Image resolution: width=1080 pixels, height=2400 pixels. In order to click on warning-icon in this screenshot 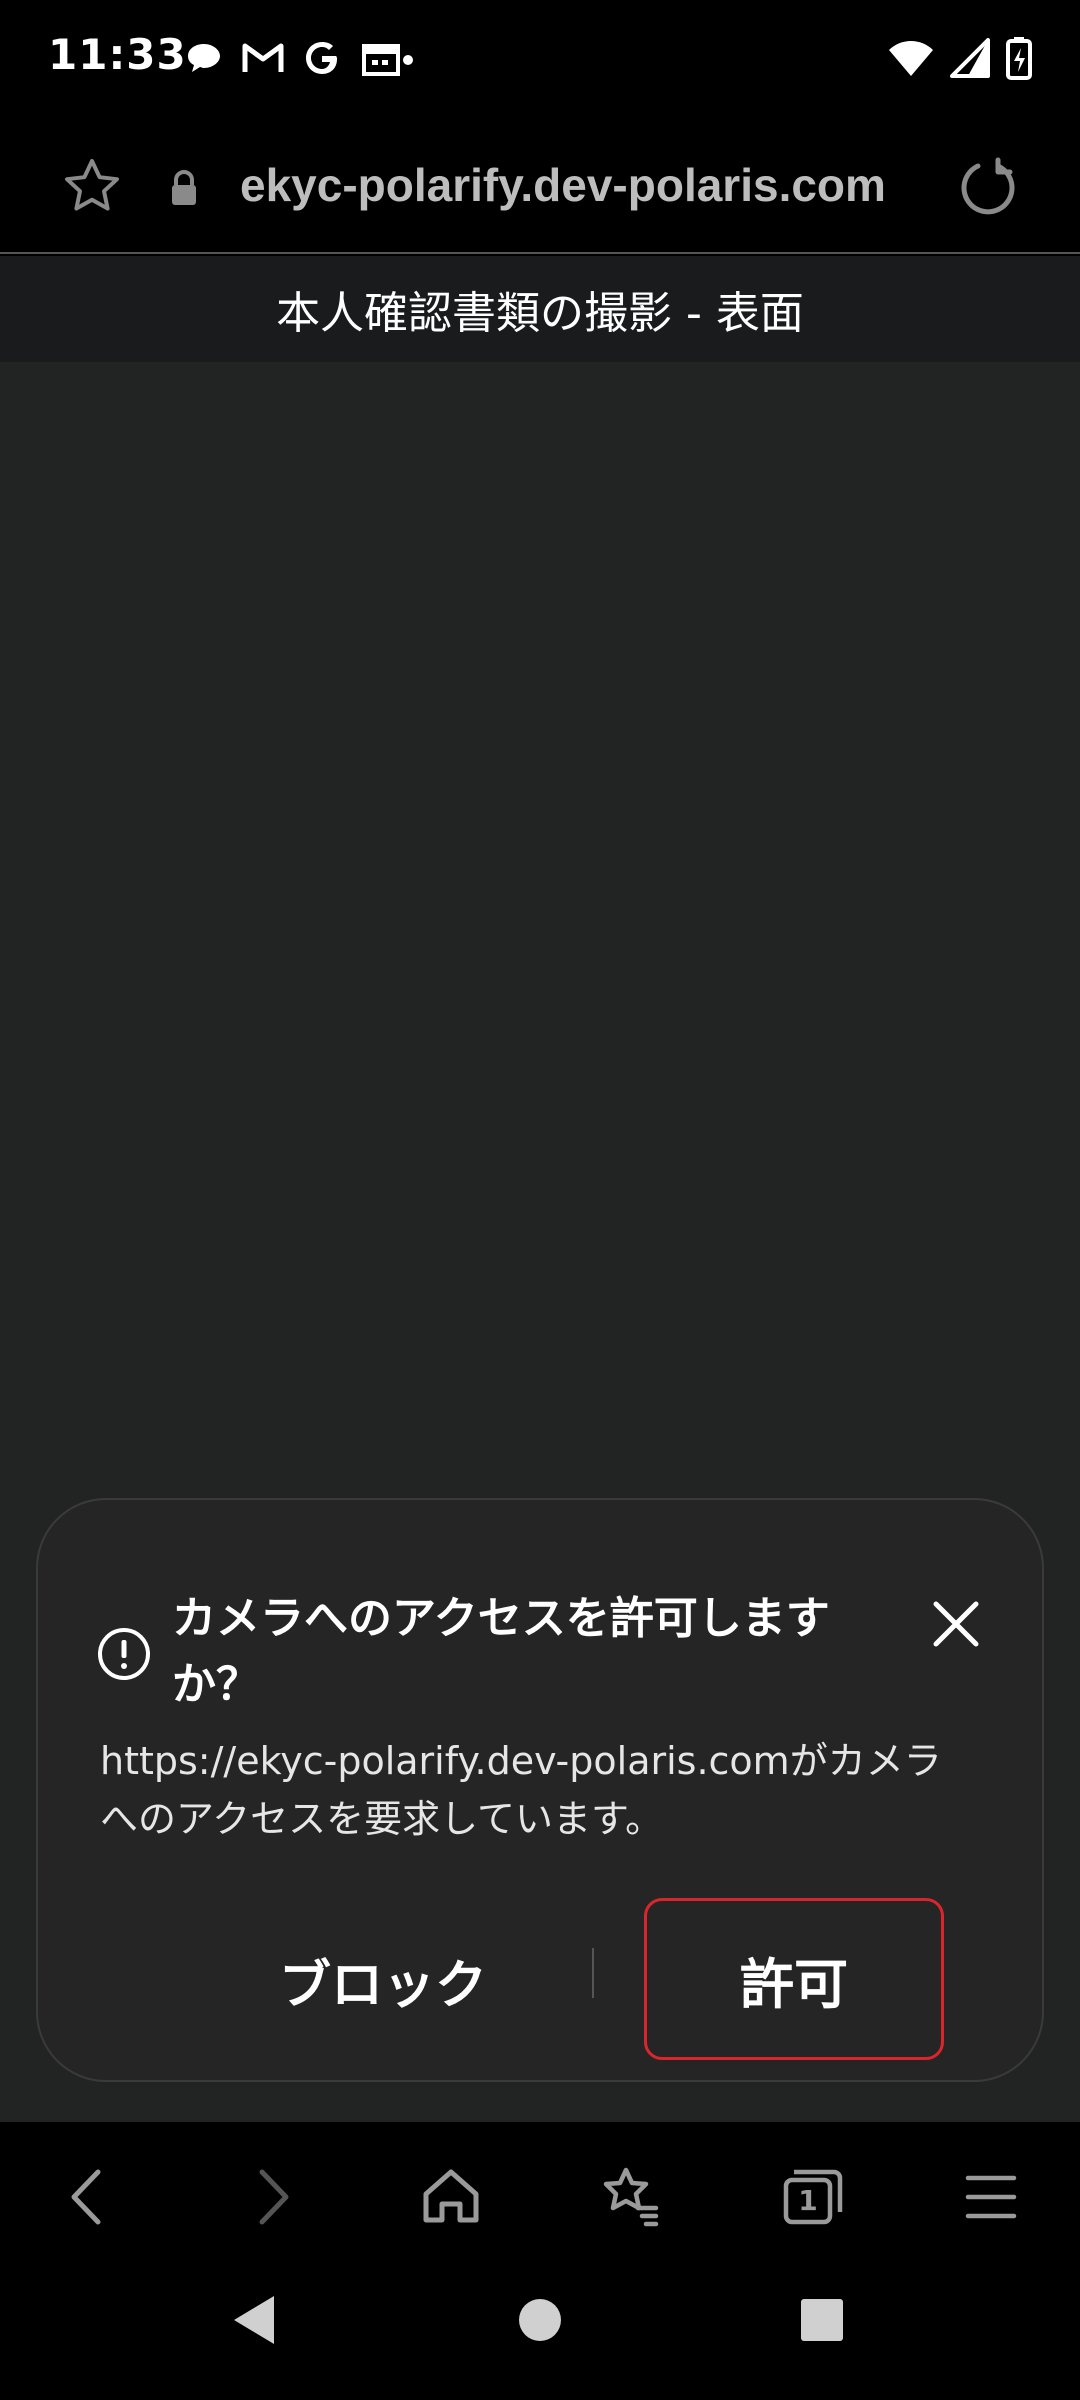, I will do `click(124, 1654)`.